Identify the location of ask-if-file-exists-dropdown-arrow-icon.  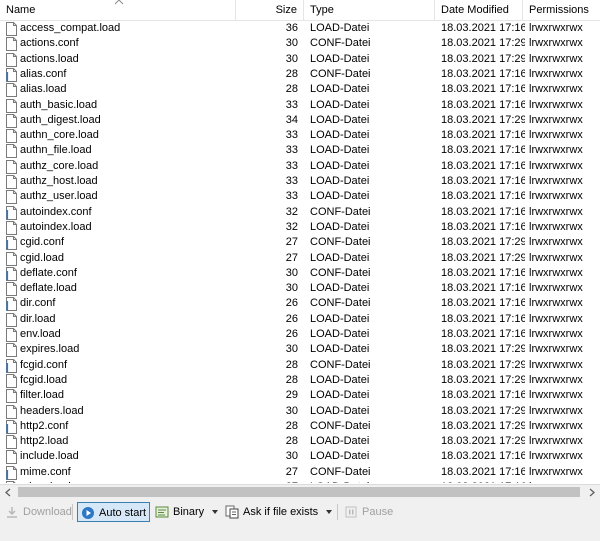
(329, 512).